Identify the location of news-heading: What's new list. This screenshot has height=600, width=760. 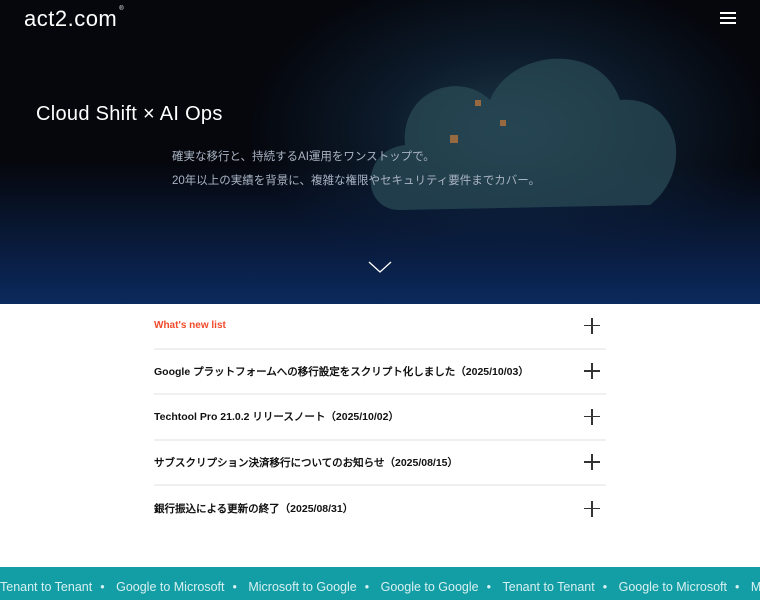
(190, 326).